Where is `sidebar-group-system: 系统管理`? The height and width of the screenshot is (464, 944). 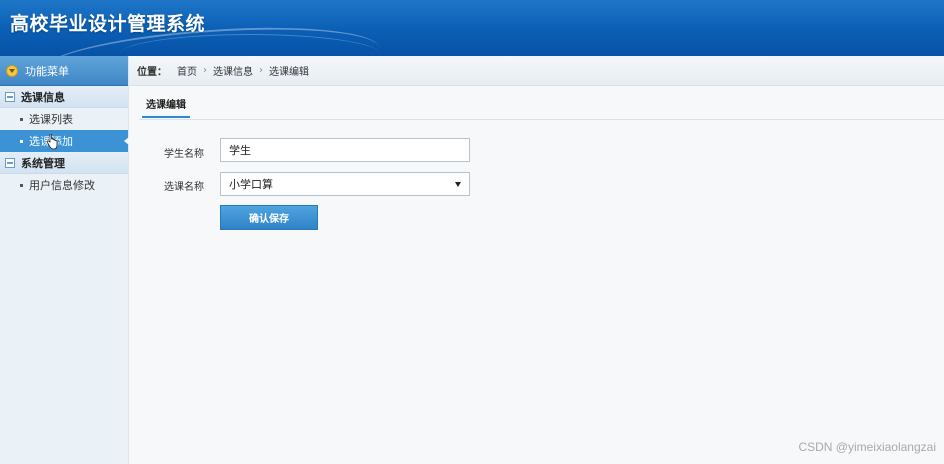
sidebar-group-system: 系统管理 is located at coordinates (64, 163).